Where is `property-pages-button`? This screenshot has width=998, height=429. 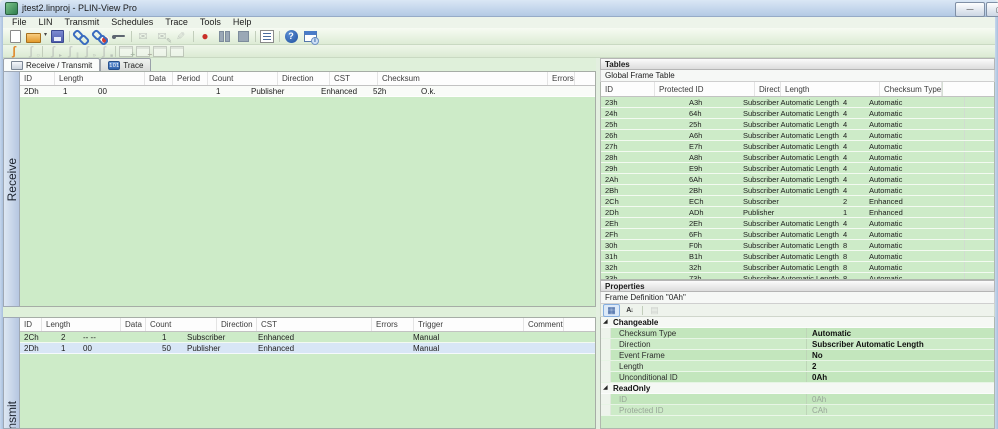 property-pages-button is located at coordinates (654, 310).